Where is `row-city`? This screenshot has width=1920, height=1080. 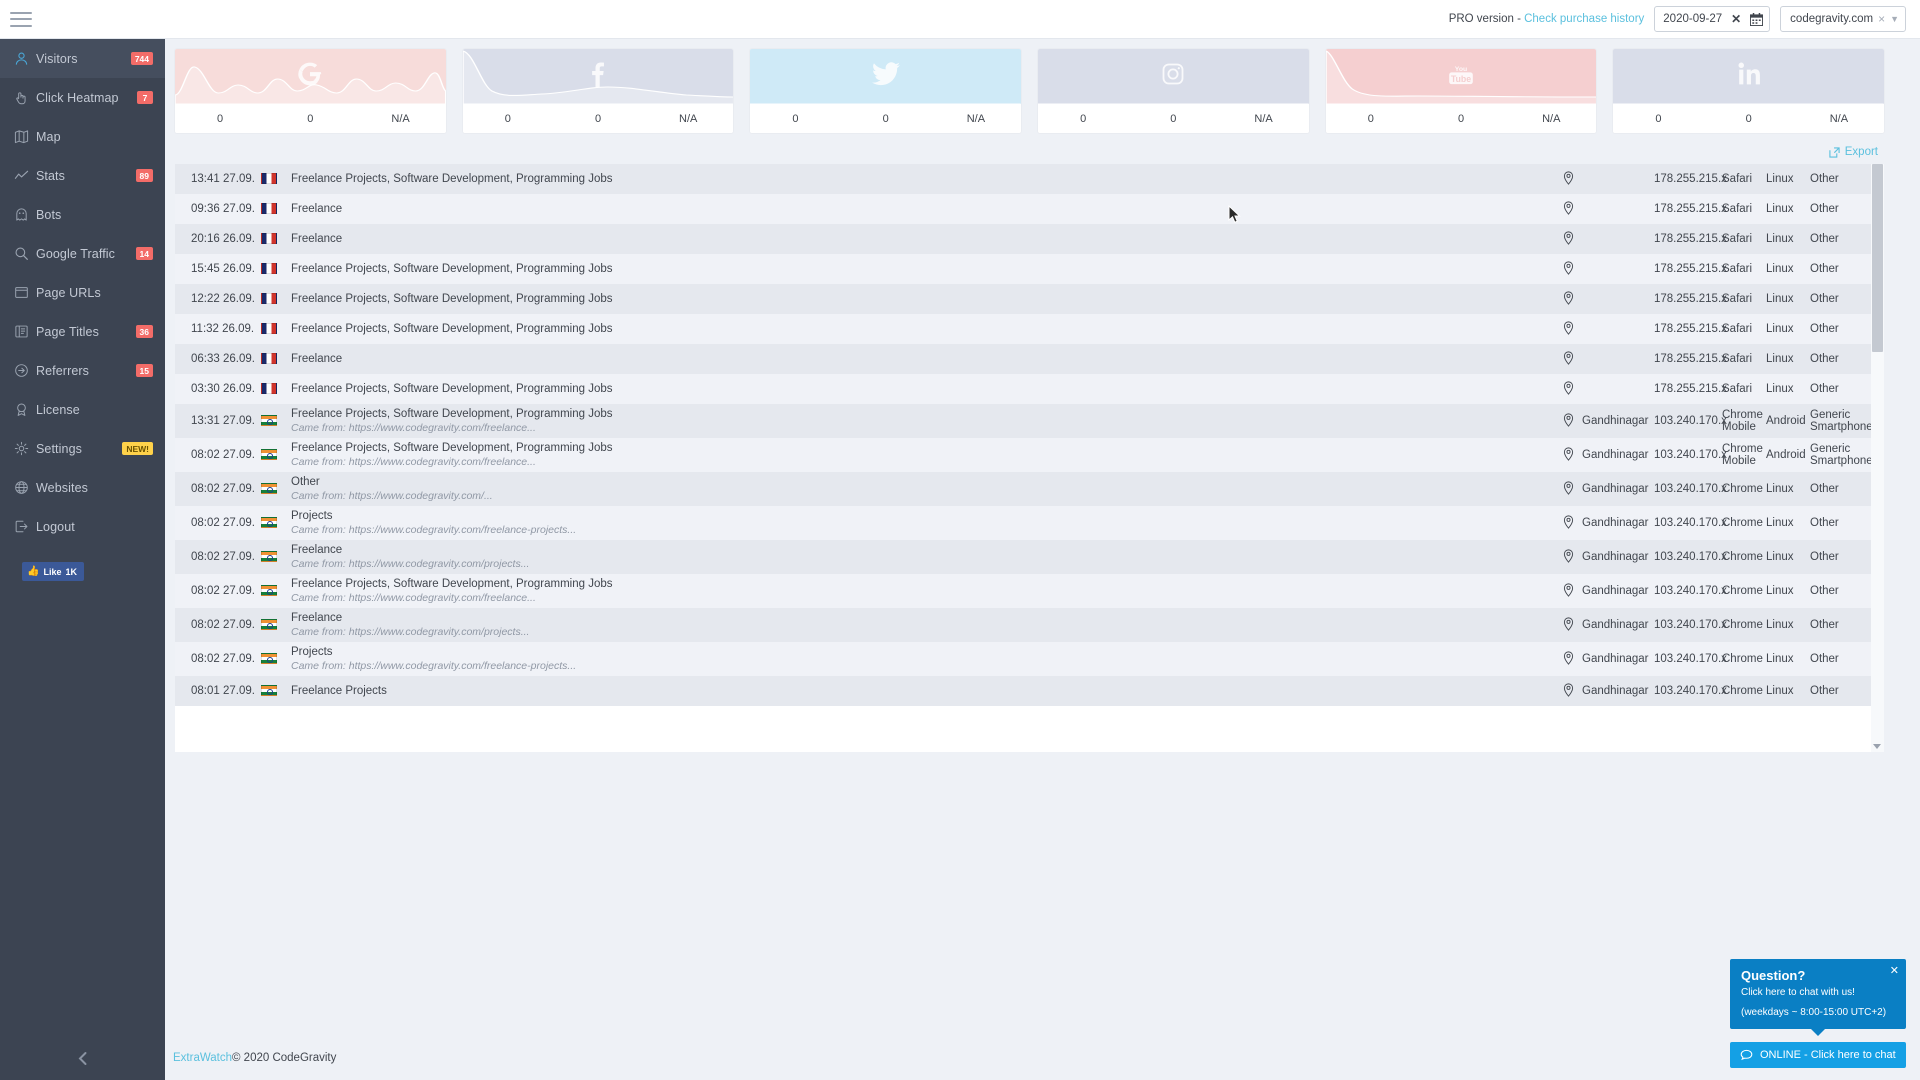
row-city is located at coordinates (1618, 209).